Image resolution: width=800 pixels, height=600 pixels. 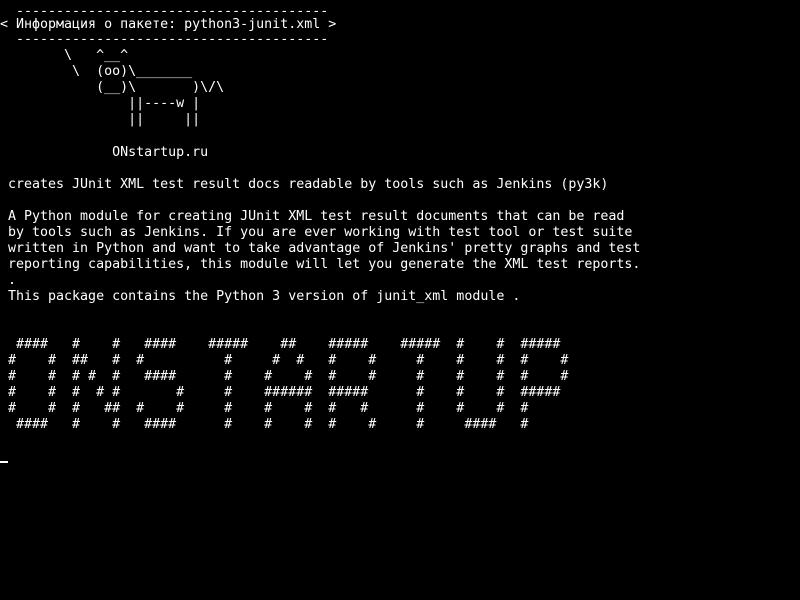 I want to click on site-name: ONstartup.ru, so click(x=104, y=152).